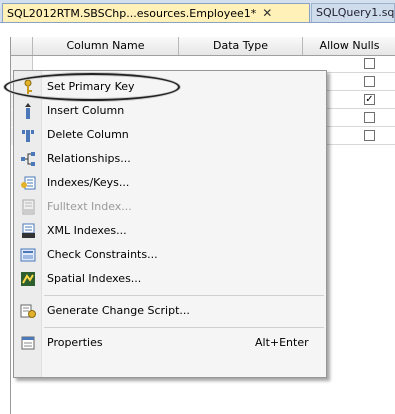  I want to click on menu-item-label: Properties, so click(75, 342).